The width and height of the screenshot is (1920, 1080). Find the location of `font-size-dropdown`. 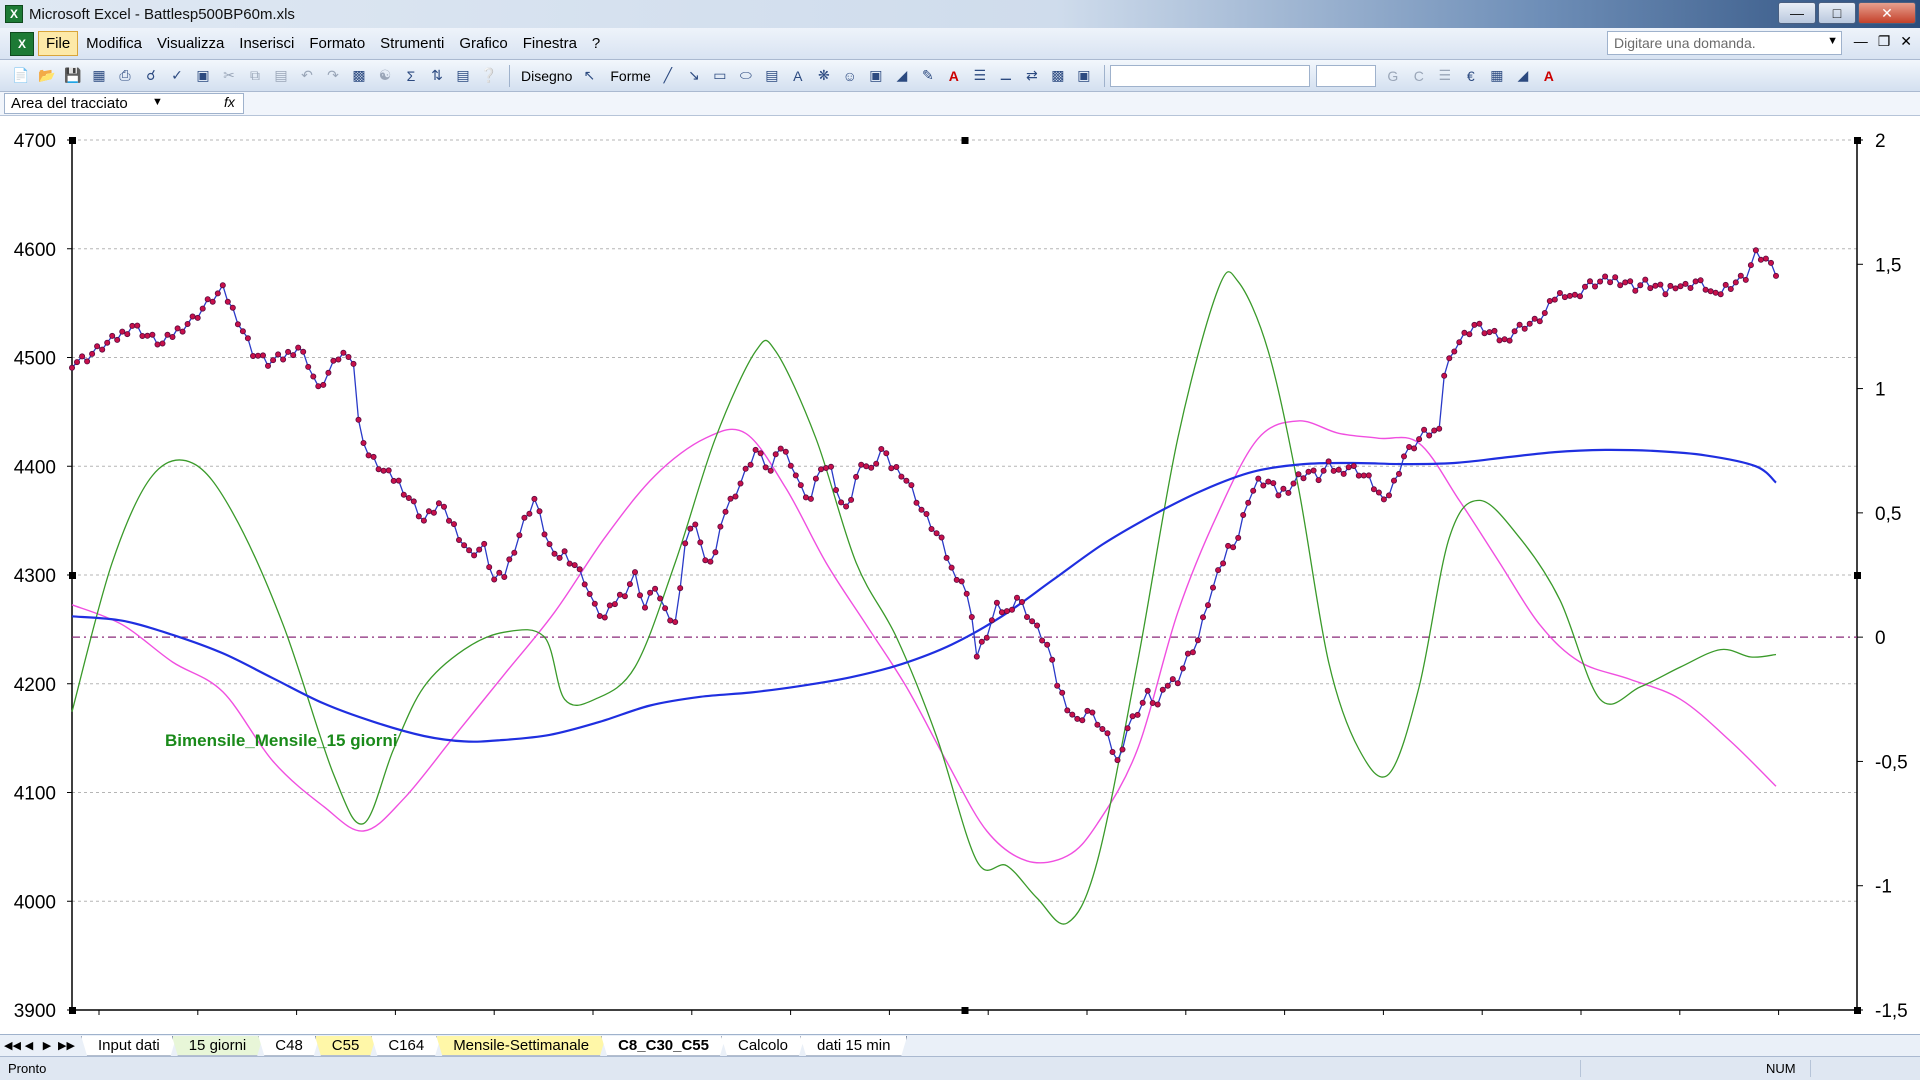

font-size-dropdown is located at coordinates (1345, 75).